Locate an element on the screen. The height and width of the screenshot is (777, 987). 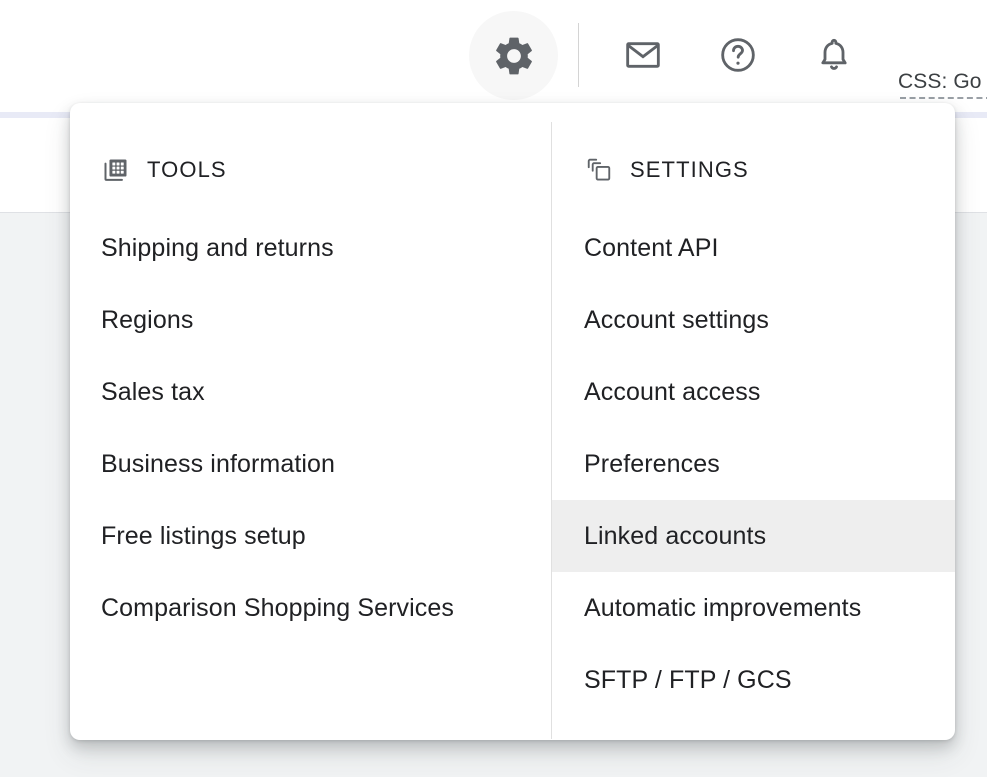
menu-item-label: Regions is located at coordinates (147, 319).